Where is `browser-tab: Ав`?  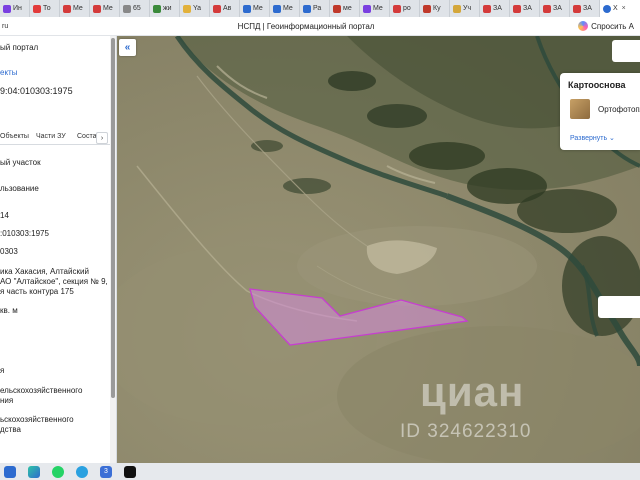
browser-tab: Ав is located at coordinates (225, 8).